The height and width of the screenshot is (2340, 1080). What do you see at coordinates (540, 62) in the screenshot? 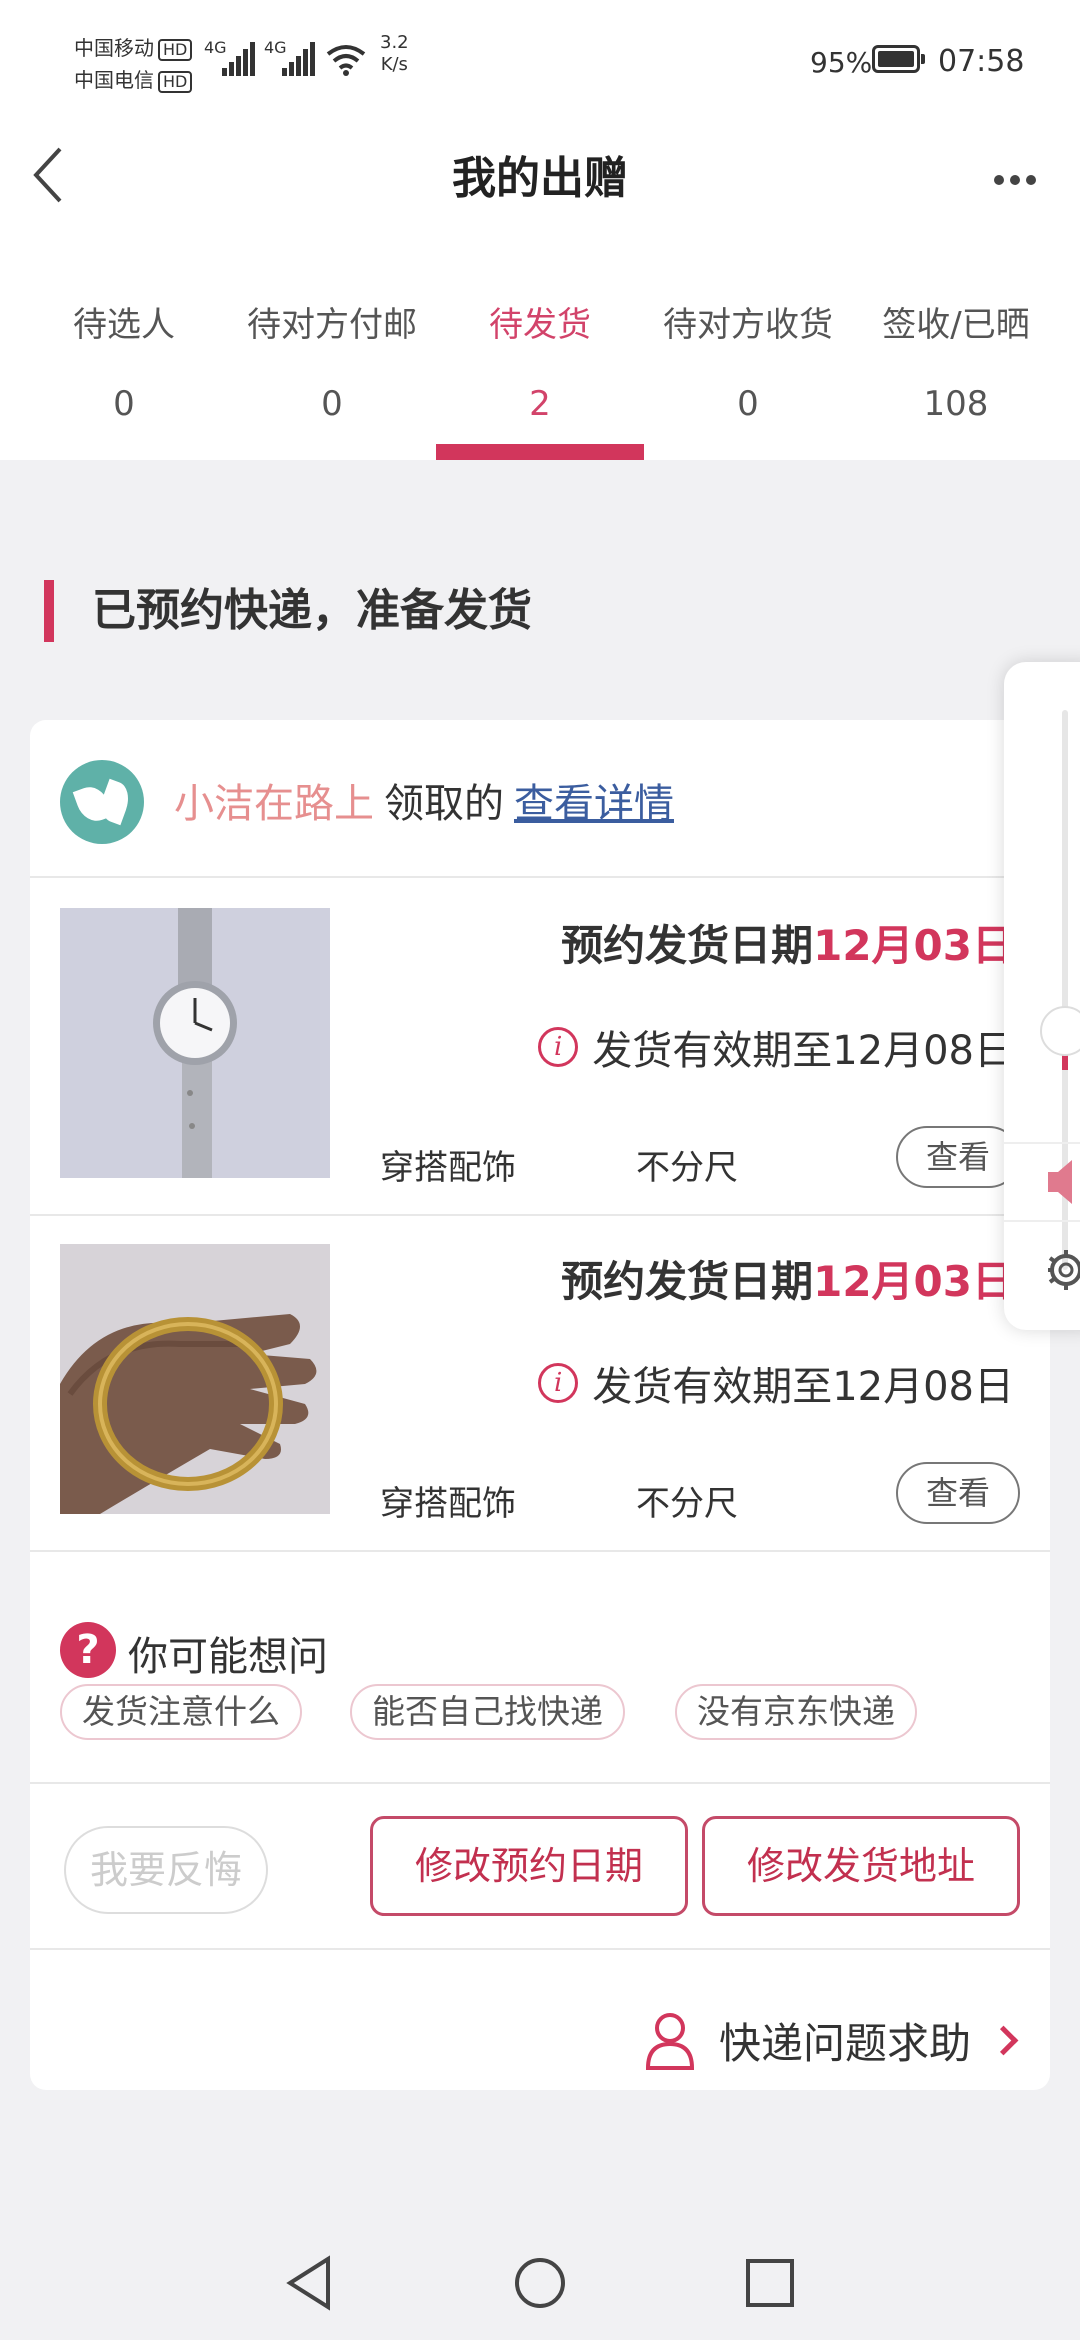
I see `status-bar: 中国移动 HD 中国电信 HD 4G 4G 3.2 K/s 95% 07:58` at bounding box center [540, 62].